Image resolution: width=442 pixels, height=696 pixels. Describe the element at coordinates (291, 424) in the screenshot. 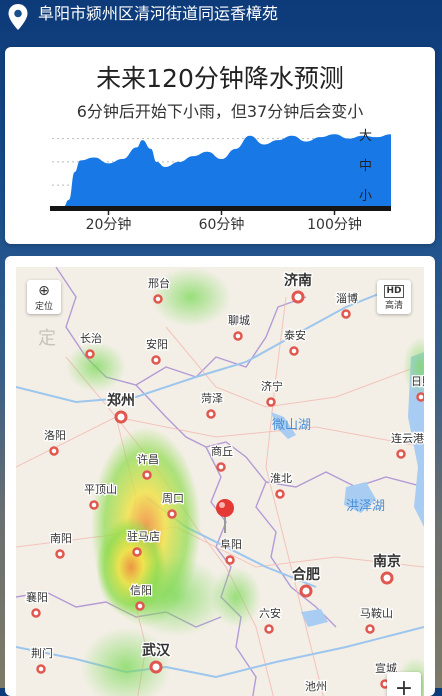

I see `water-label: 微山湖` at that location.